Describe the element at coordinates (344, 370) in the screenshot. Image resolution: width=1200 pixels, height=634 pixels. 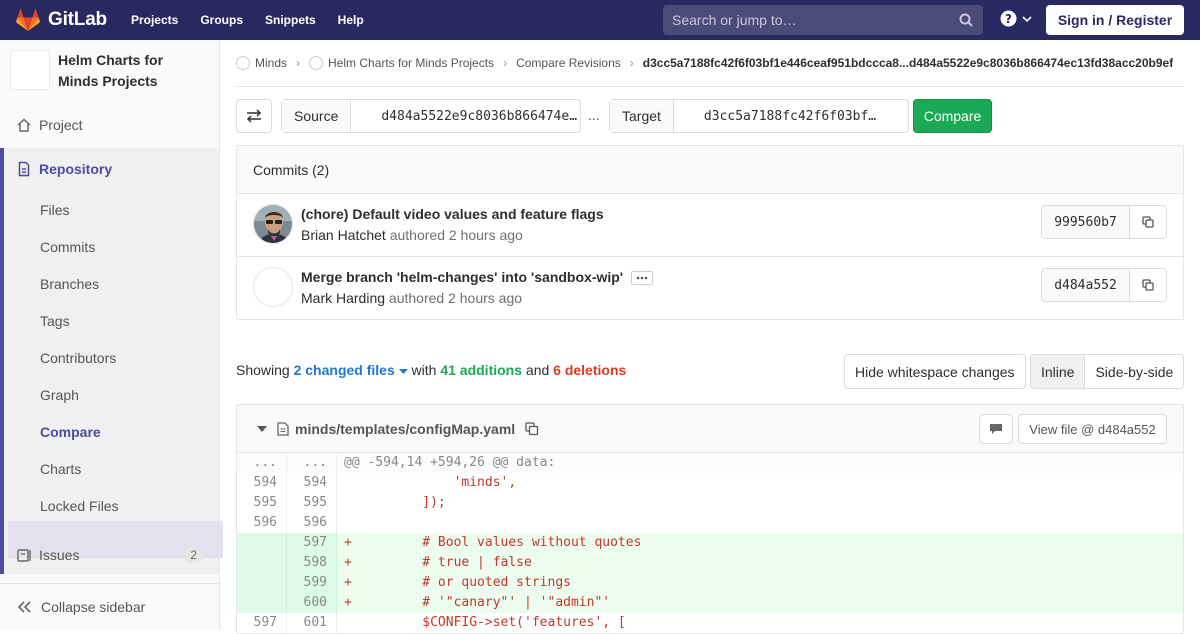
I see `changed-files-label: 2 changed files` at that location.